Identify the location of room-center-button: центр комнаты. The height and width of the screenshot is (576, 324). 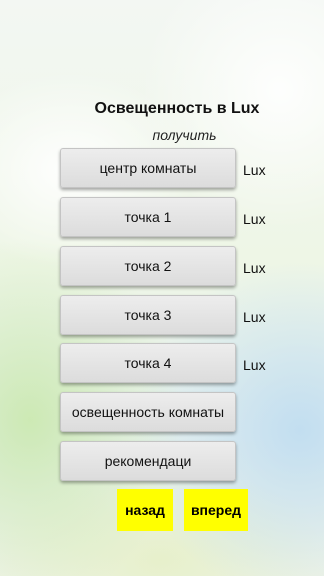
(148, 168).